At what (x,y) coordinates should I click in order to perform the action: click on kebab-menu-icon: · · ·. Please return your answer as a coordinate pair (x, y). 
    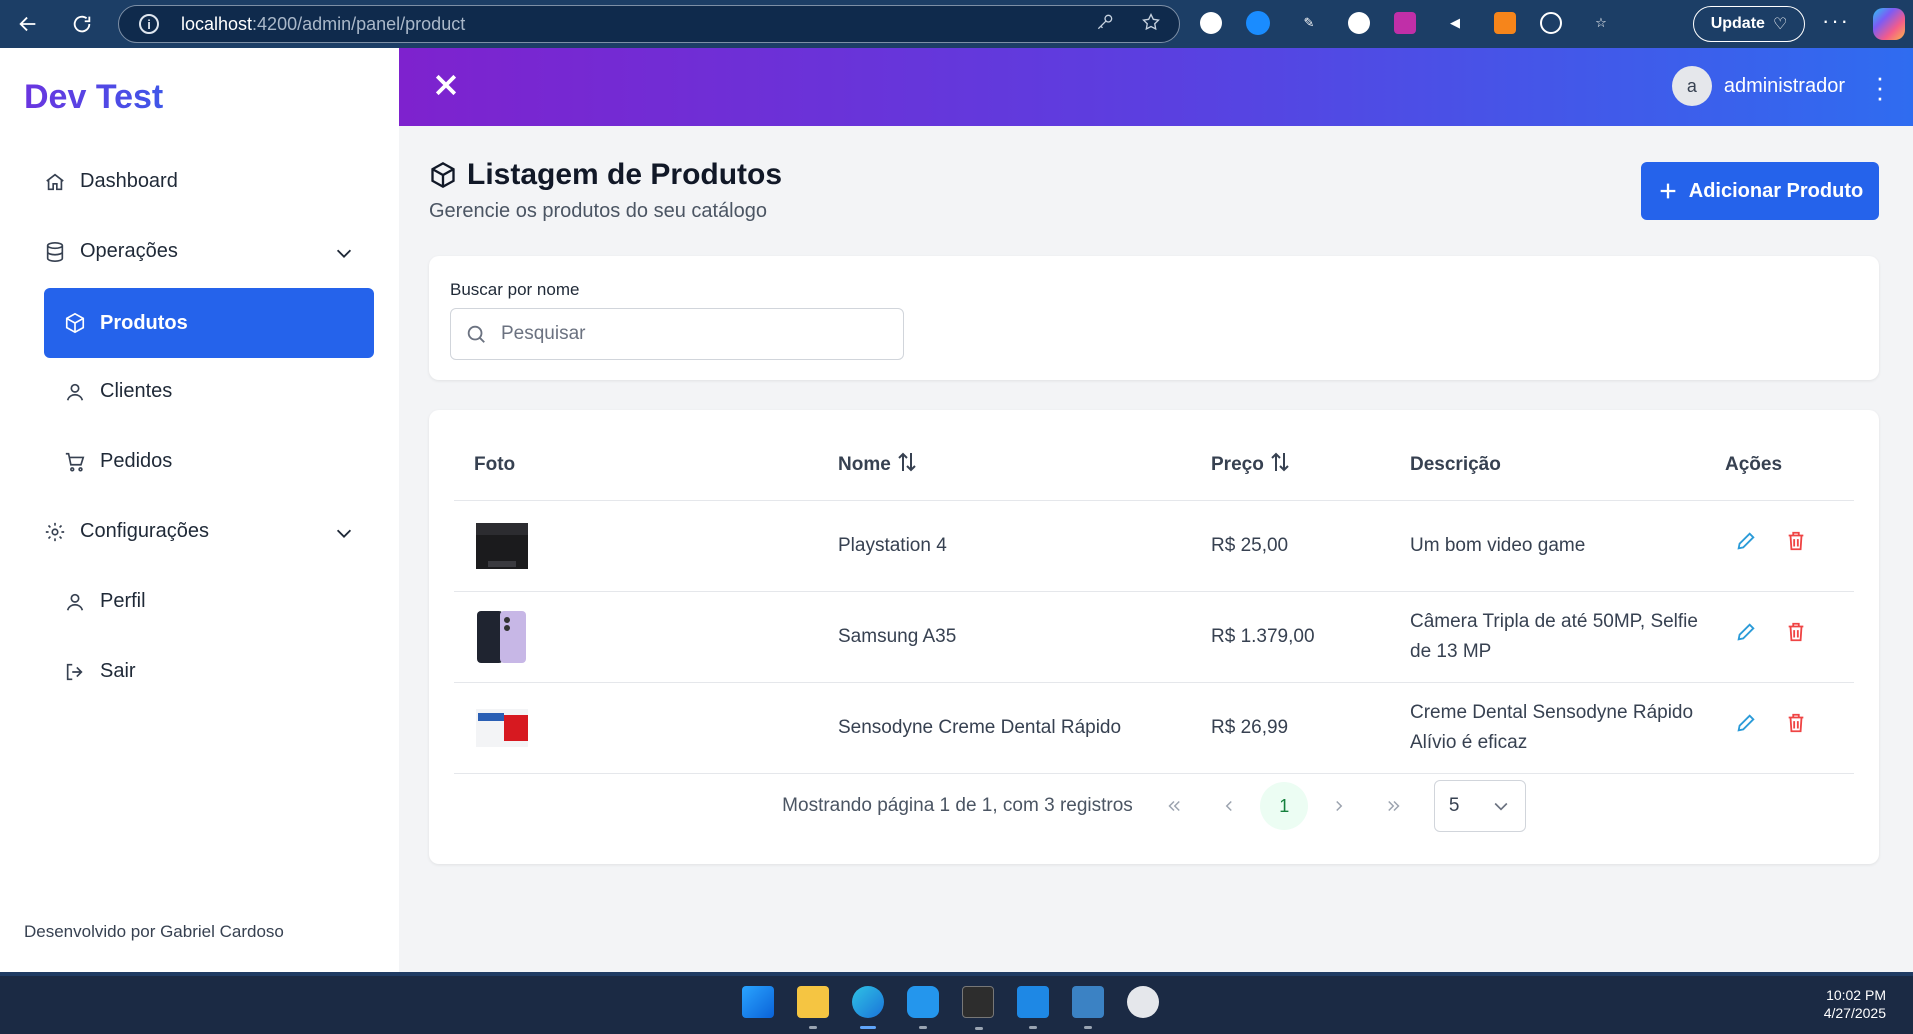
    Looking at the image, I should click on (1880, 87).